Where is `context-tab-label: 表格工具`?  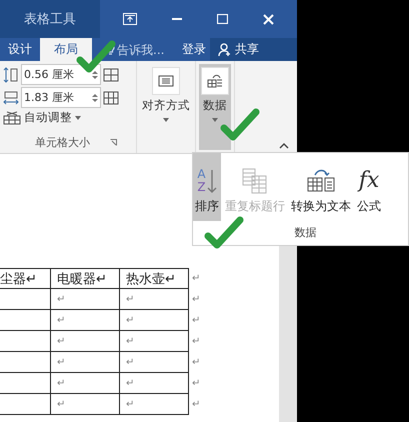
context-tab-label: 表格工具 is located at coordinates (50, 19).